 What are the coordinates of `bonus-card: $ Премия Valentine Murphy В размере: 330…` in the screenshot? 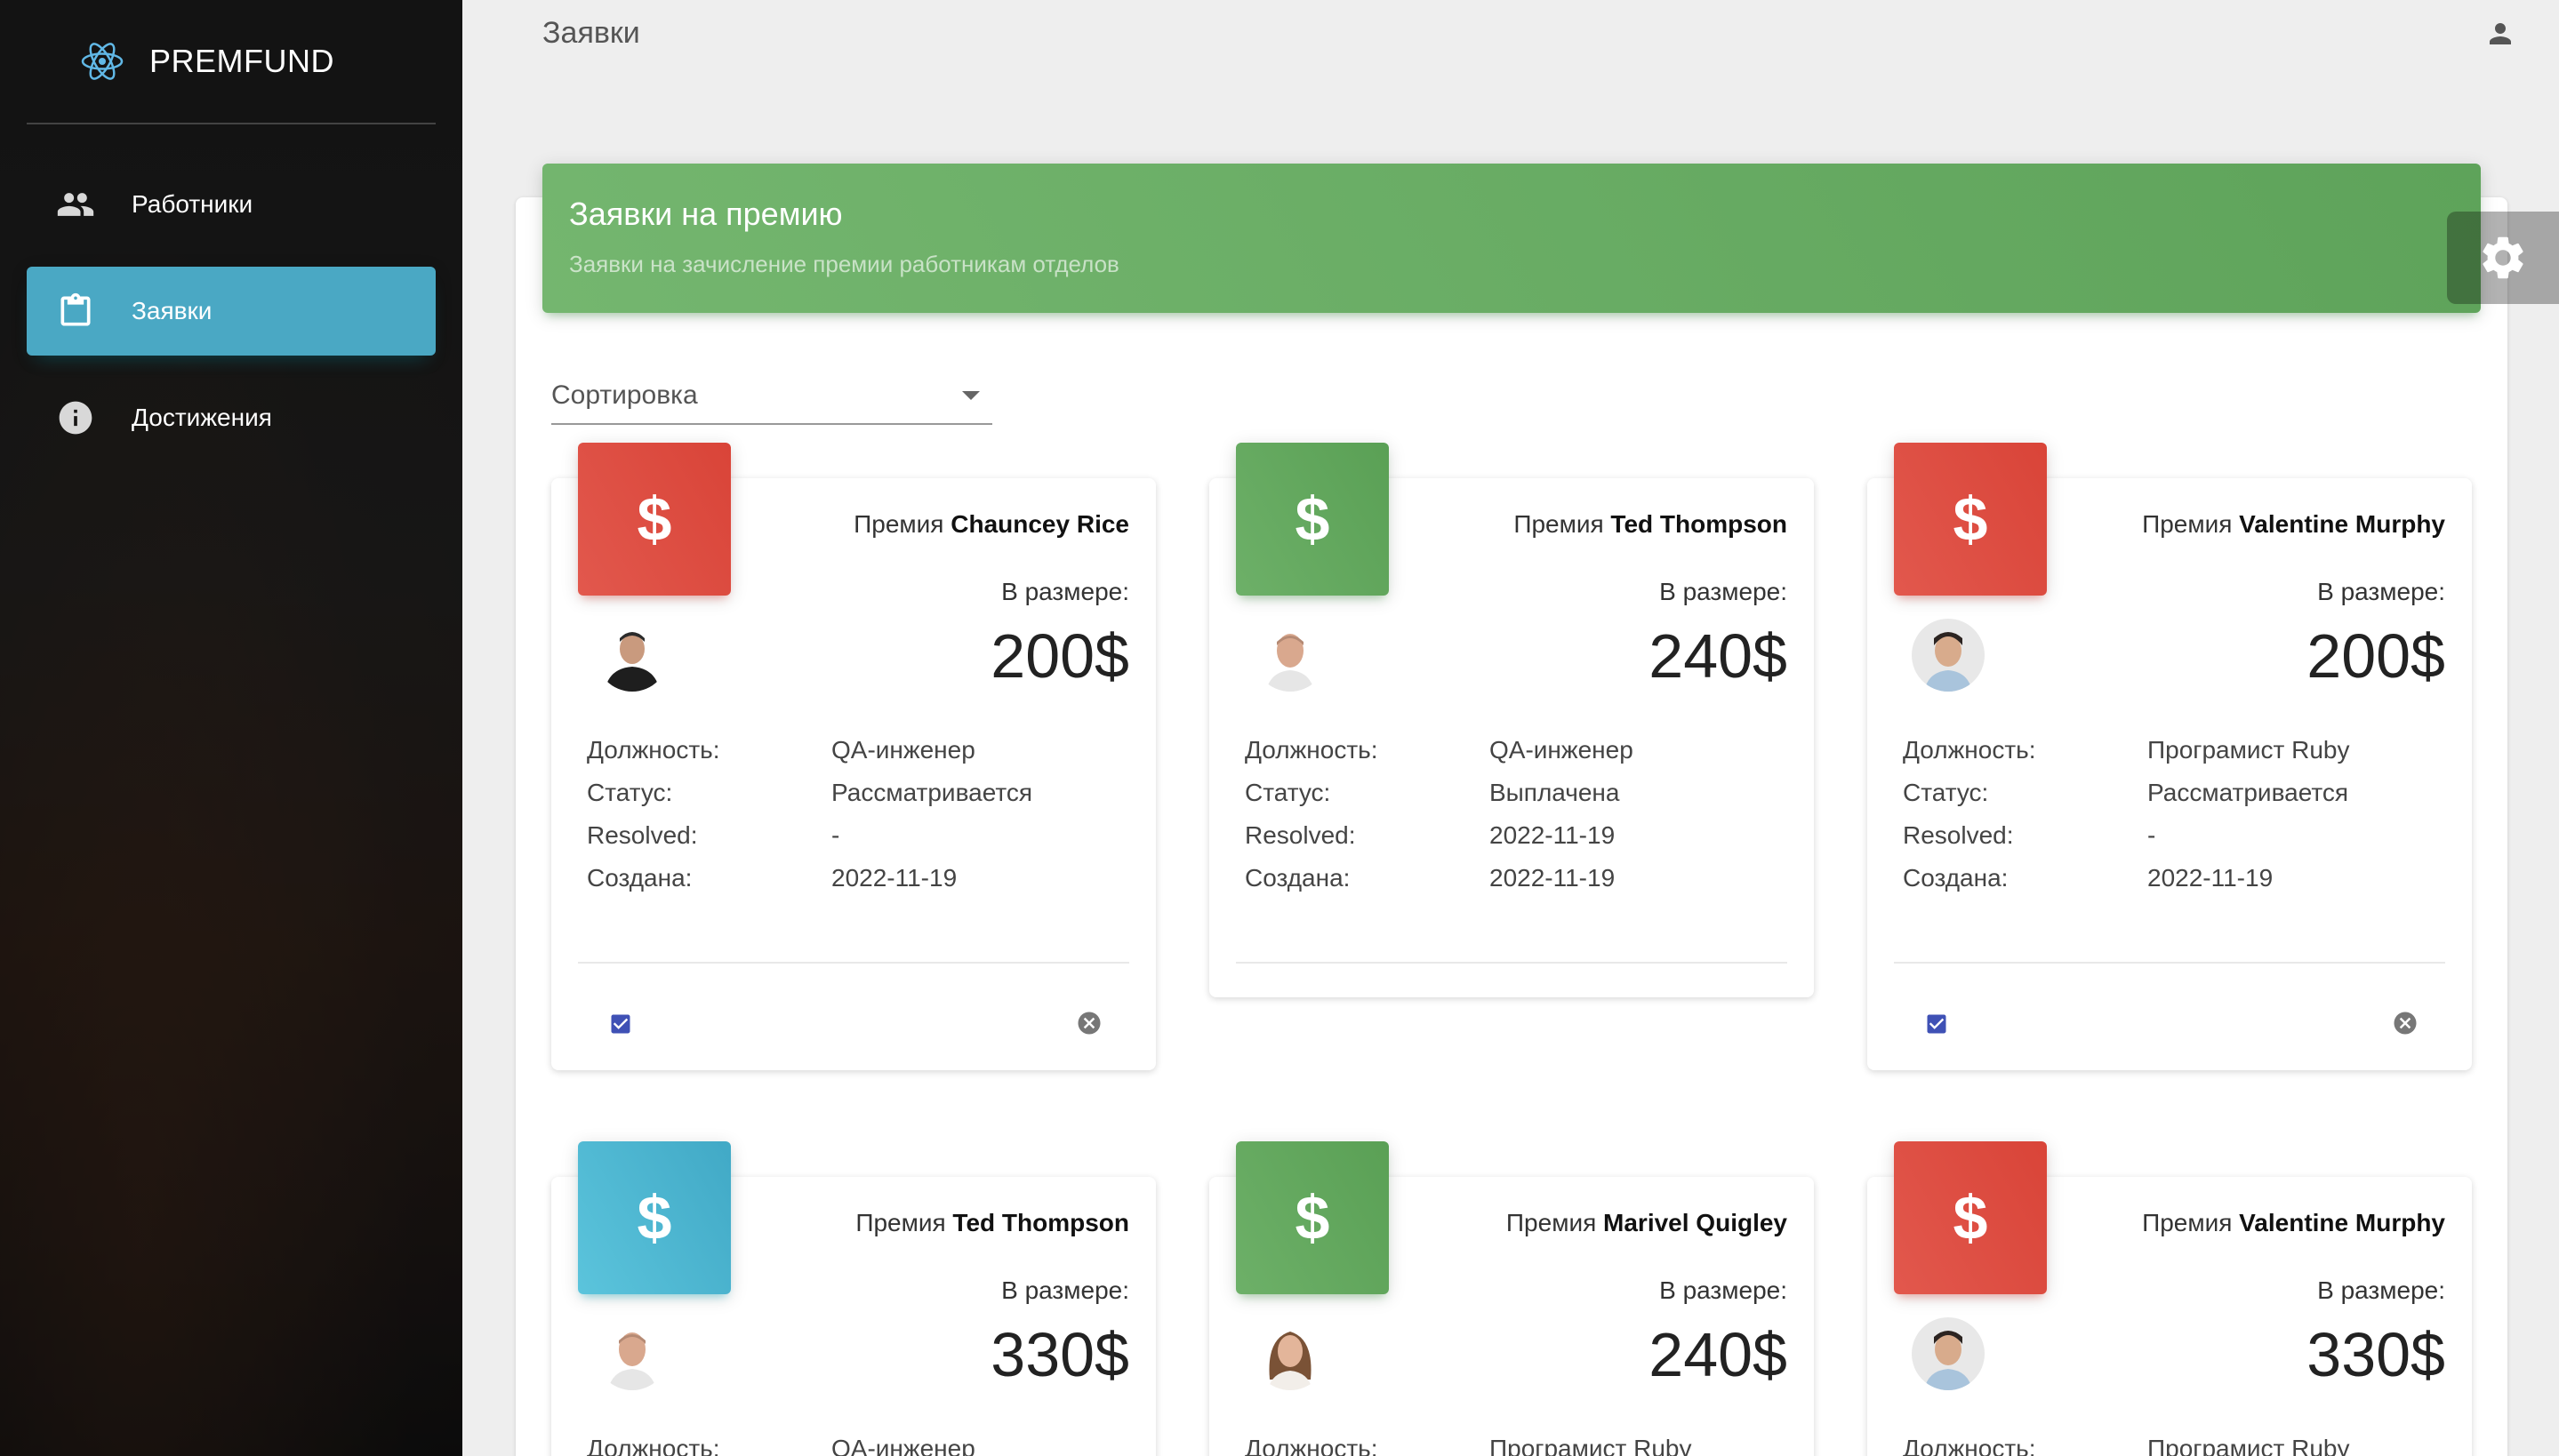 It's located at (2169, 1298).